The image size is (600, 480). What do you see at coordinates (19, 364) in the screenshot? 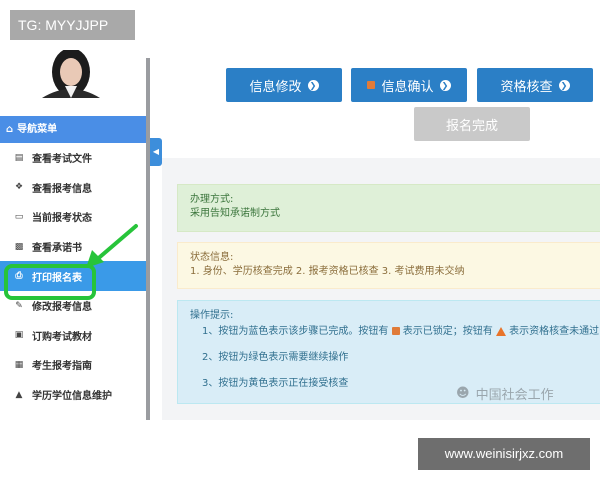
I see `book-icon: ▦` at bounding box center [19, 364].